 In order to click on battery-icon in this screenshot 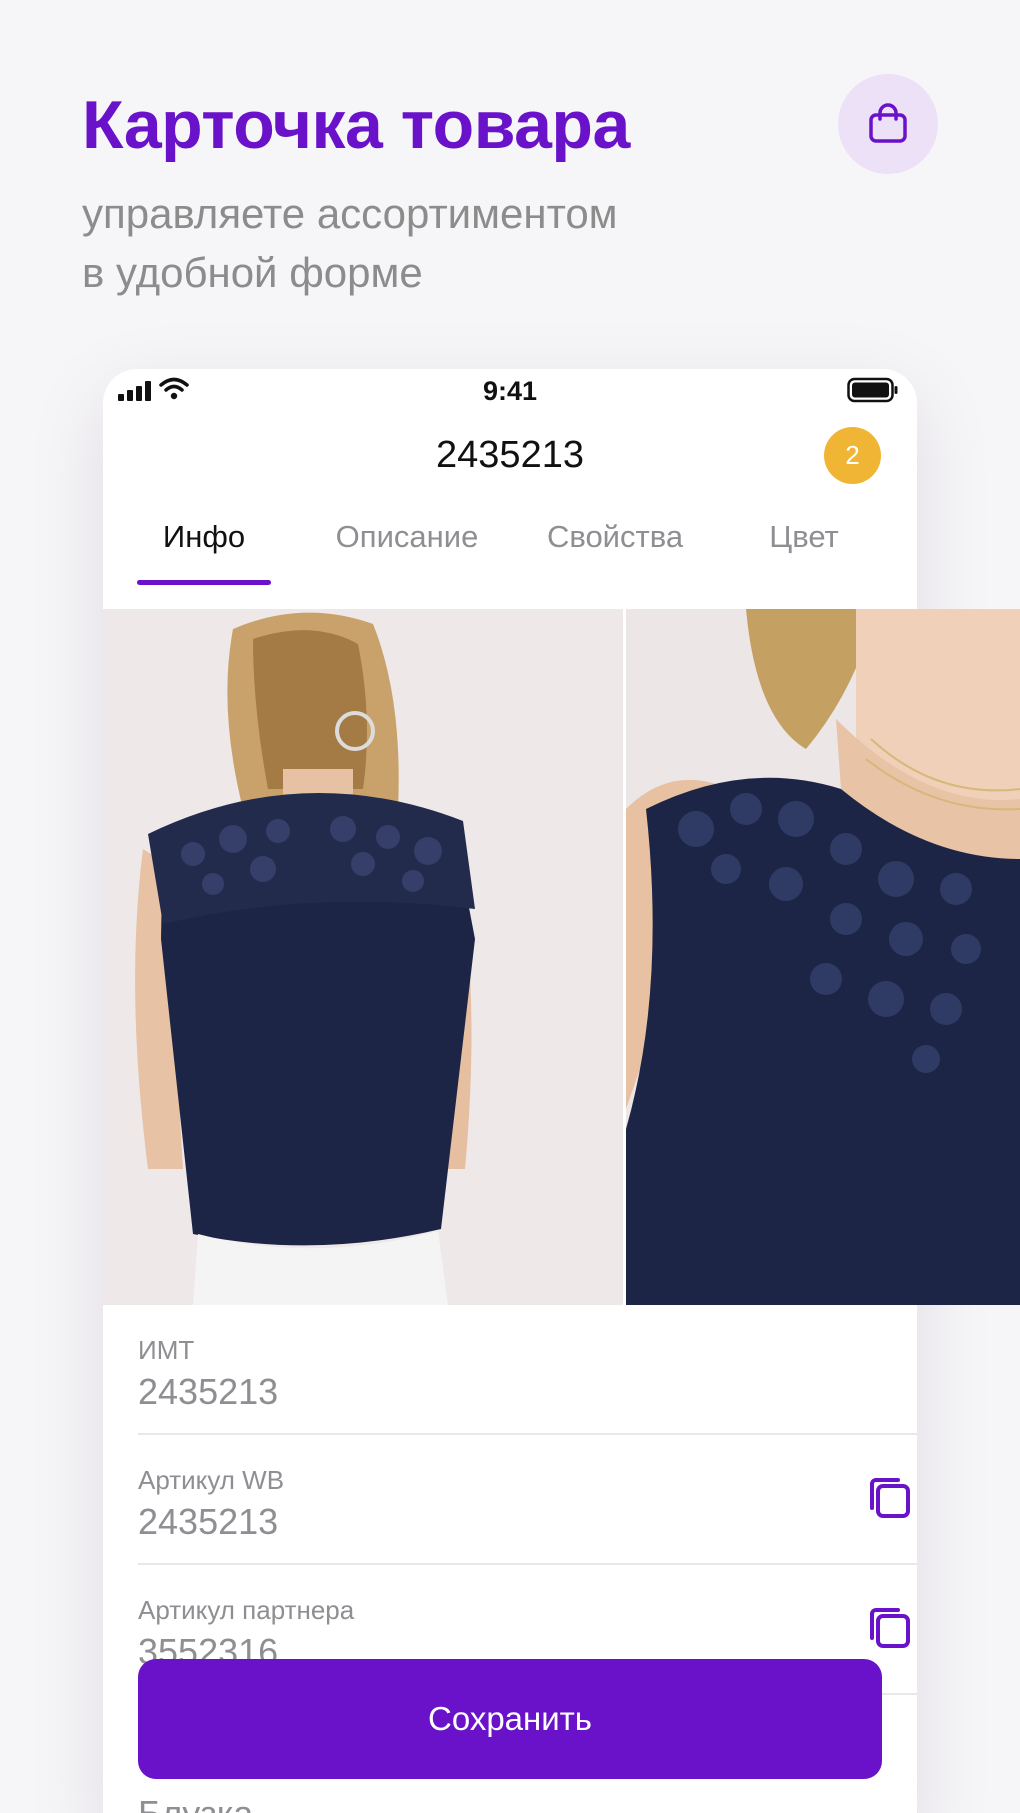, I will do `click(872, 390)`.